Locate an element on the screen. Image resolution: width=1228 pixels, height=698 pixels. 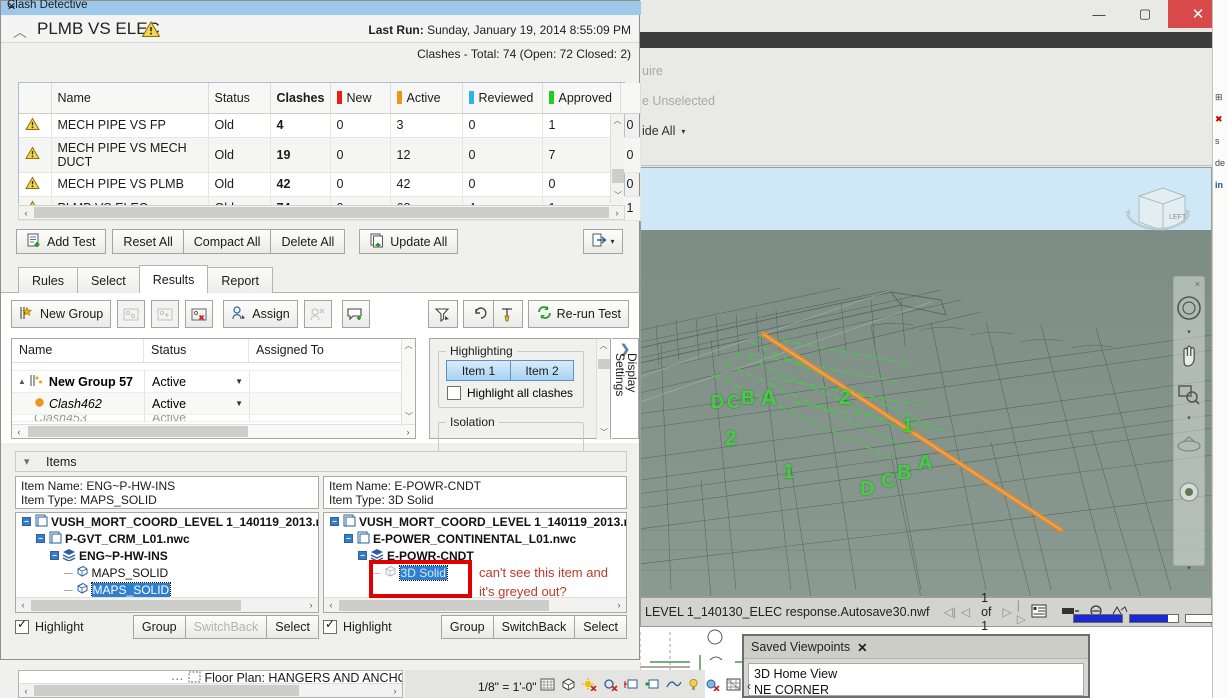
chevron-down-icon-1: ▾ is located at coordinates (1189, 332).